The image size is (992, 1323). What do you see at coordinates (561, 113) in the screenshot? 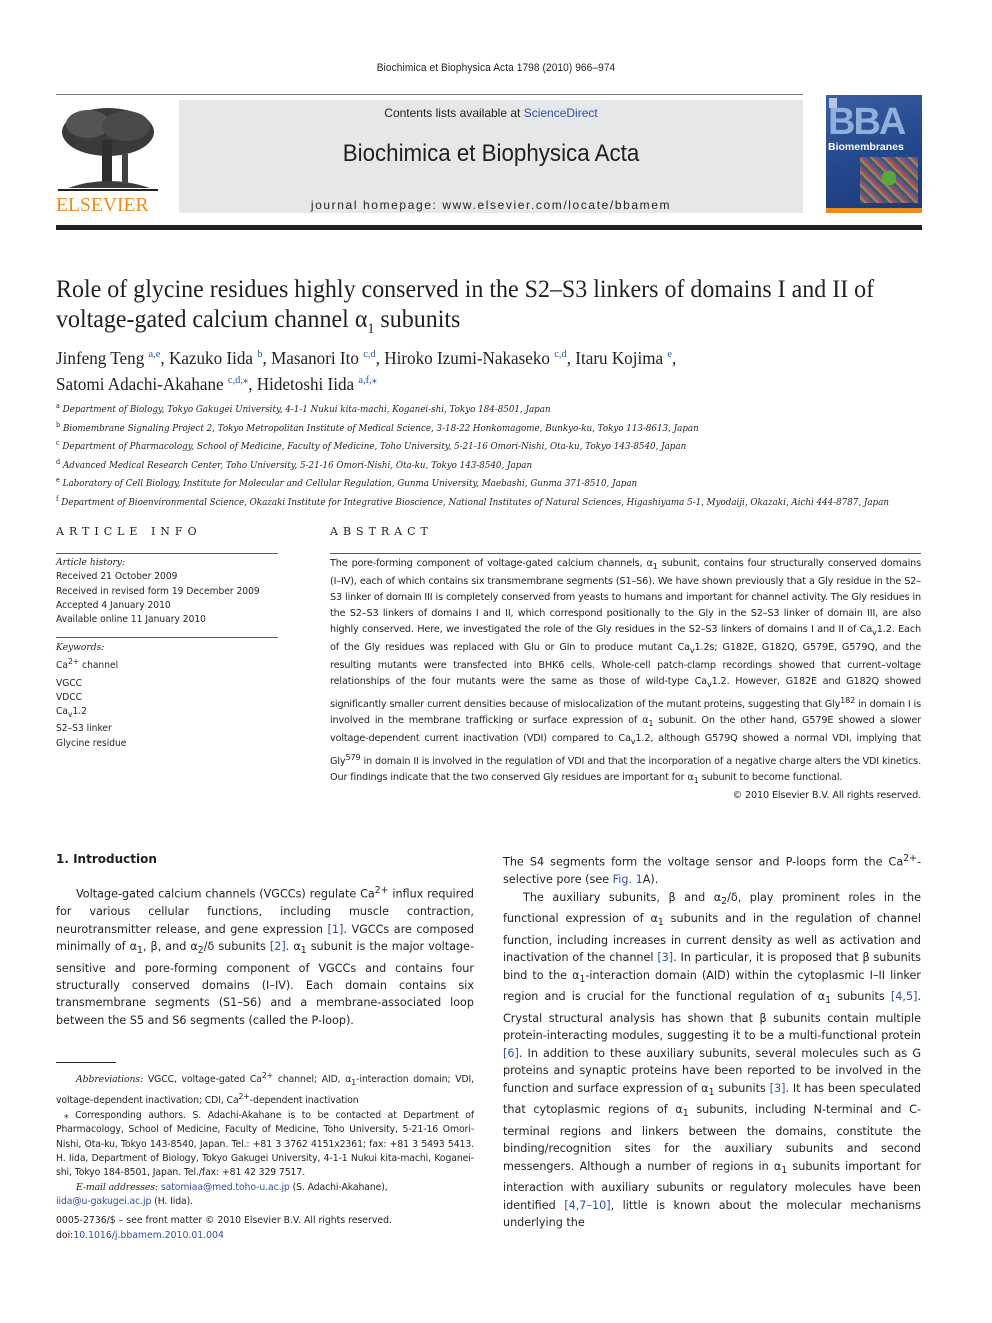
I see `sciencedirect-link: ScienceDirect` at bounding box center [561, 113].